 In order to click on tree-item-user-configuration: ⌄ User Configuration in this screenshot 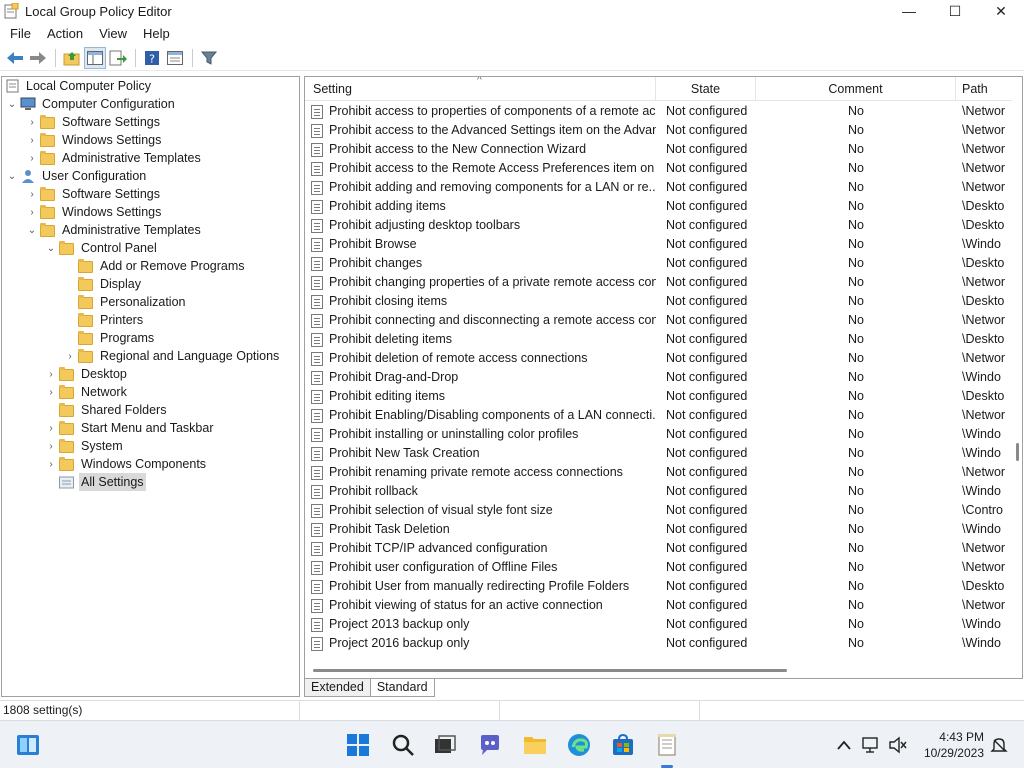, I will do `click(76, 176)`.